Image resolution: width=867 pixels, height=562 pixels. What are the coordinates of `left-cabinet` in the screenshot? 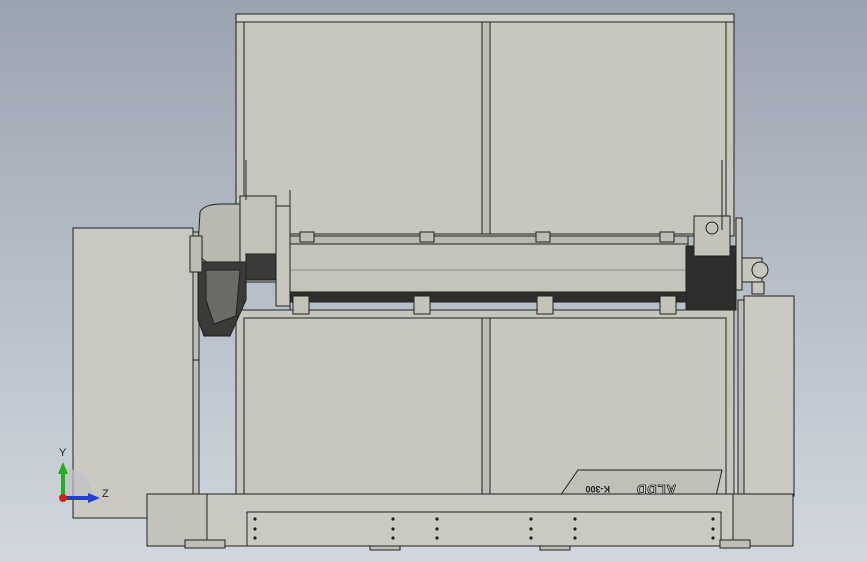 It's located at (136, 373).